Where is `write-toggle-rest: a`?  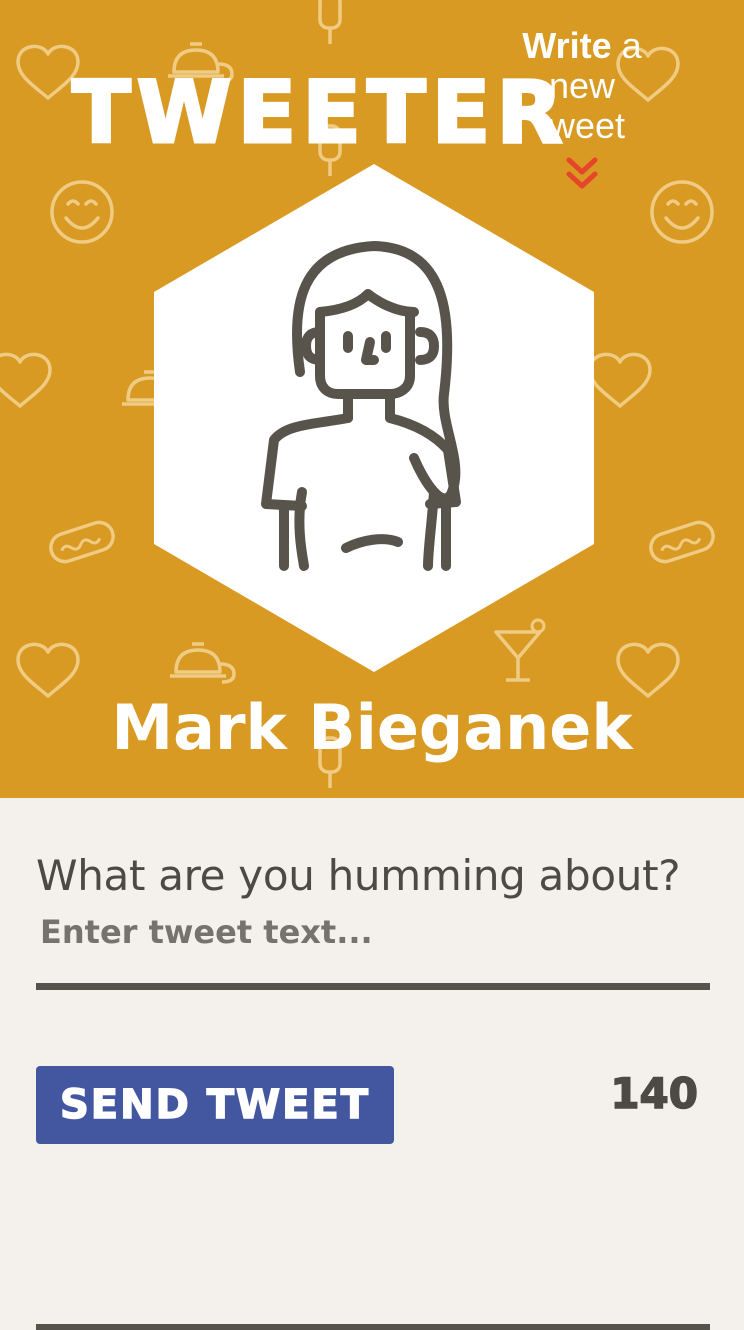 write-toggle-rest: a is located at coordinates (631, 45).